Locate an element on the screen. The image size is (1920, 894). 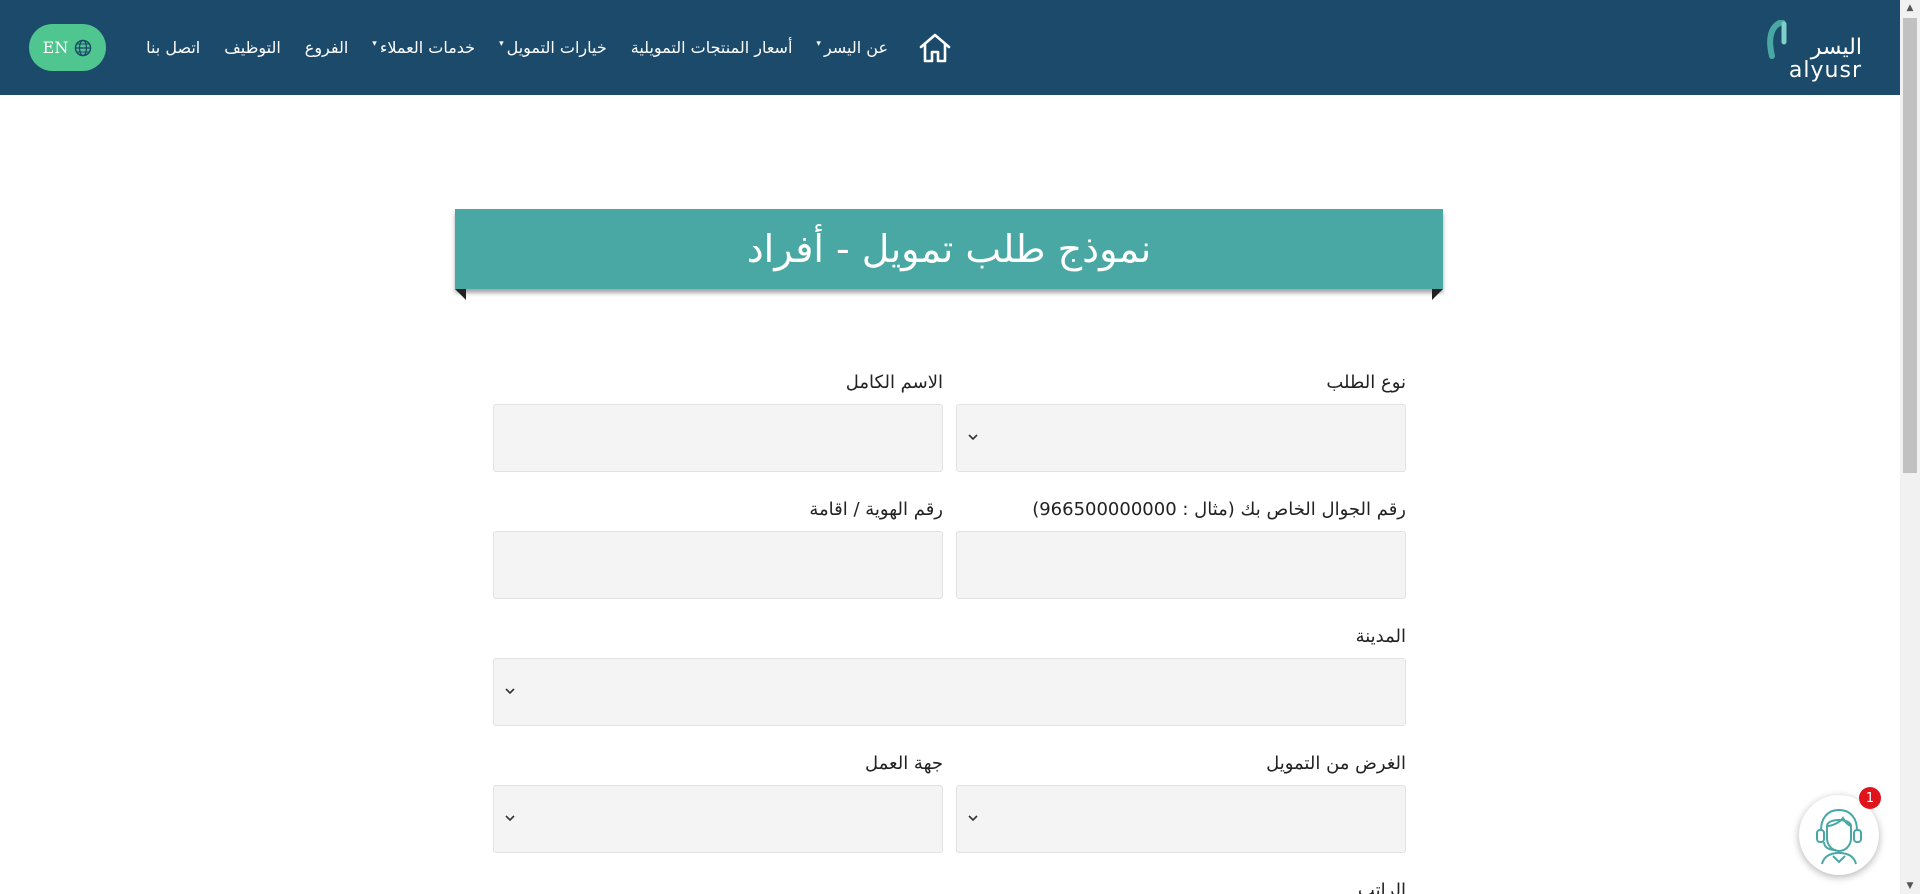
logo-mark-icon is located at coordinates (1777, 39).